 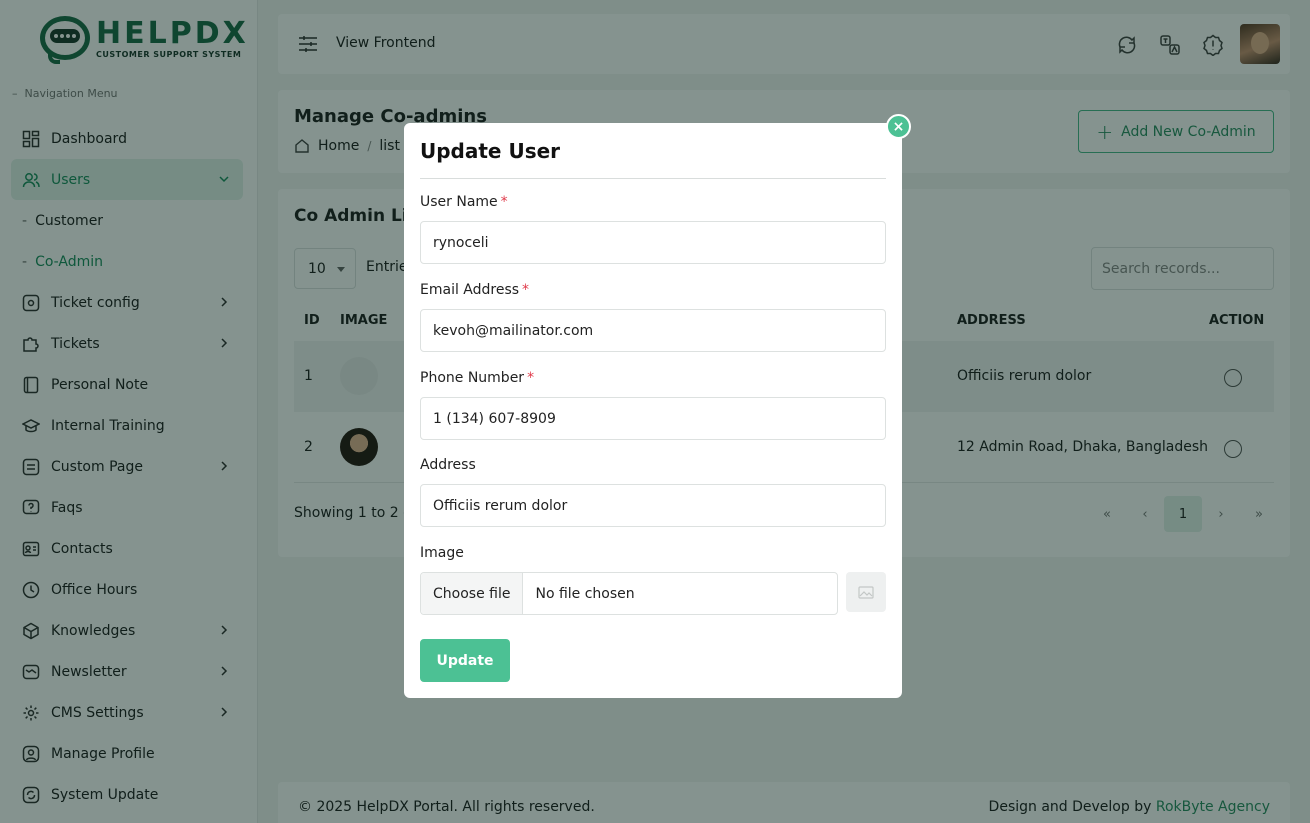 I want to click on phone-label: Phone Number *, so click(x=477, y=378).